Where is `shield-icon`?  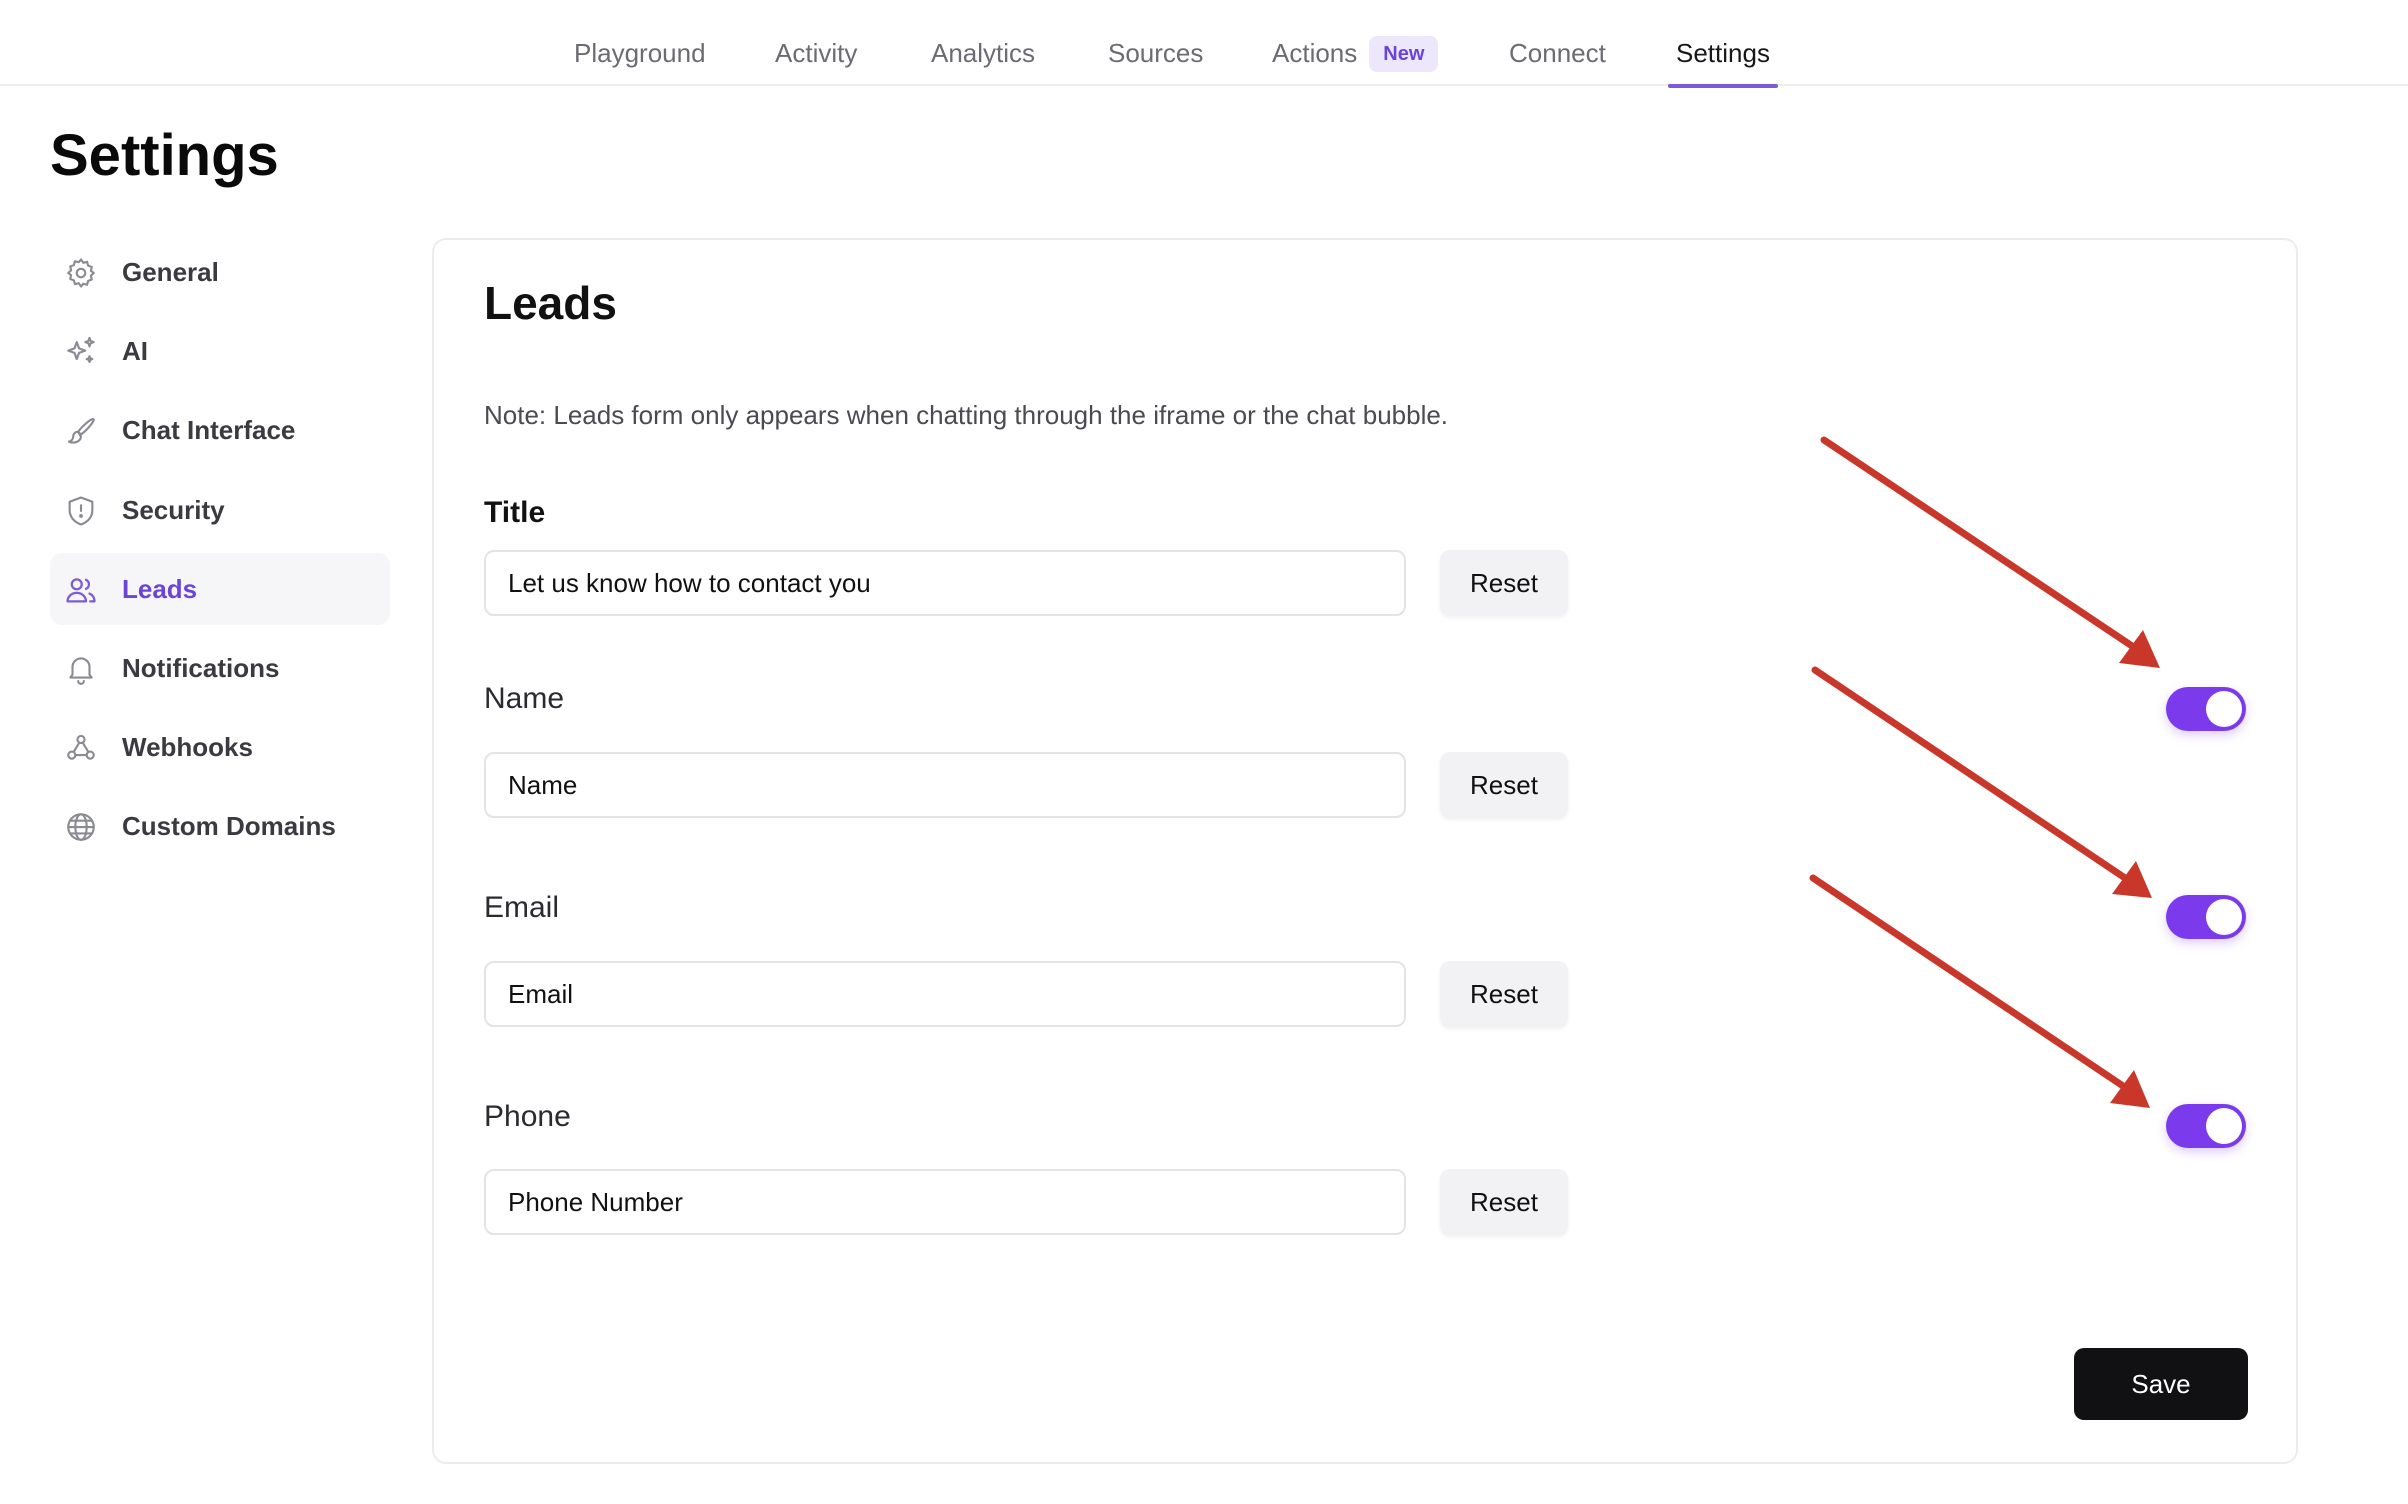 shield-icon is located at coordinates (81, 511).